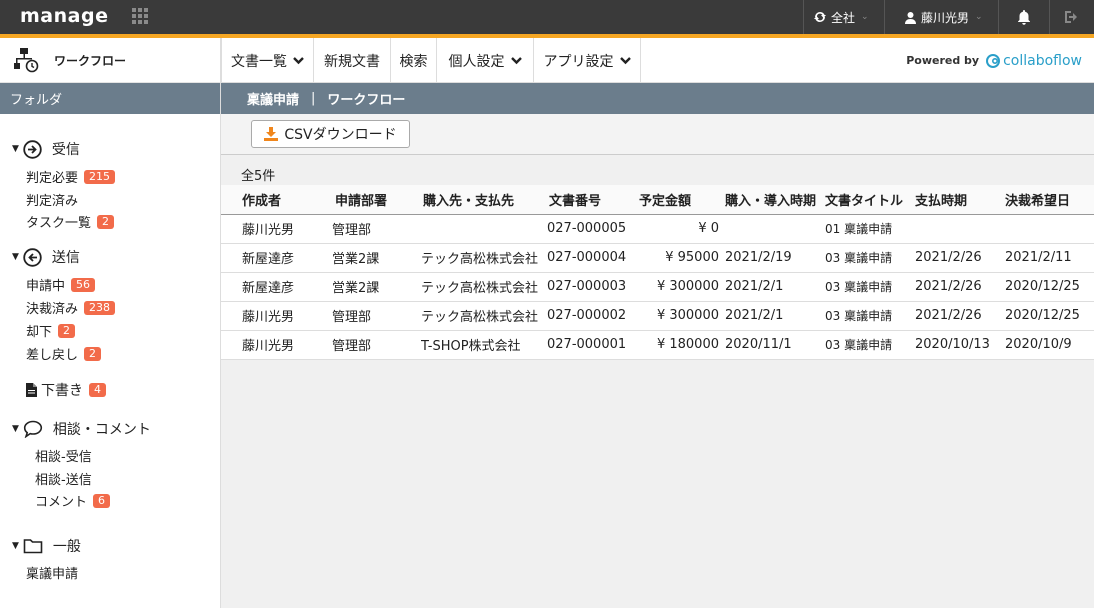 Image resolution: width=1094 pixels, height=608 pixels. Describe the element at coordinates (1049, 200) in the screenshot. I see `column-header: 決裁希望日` at that location.